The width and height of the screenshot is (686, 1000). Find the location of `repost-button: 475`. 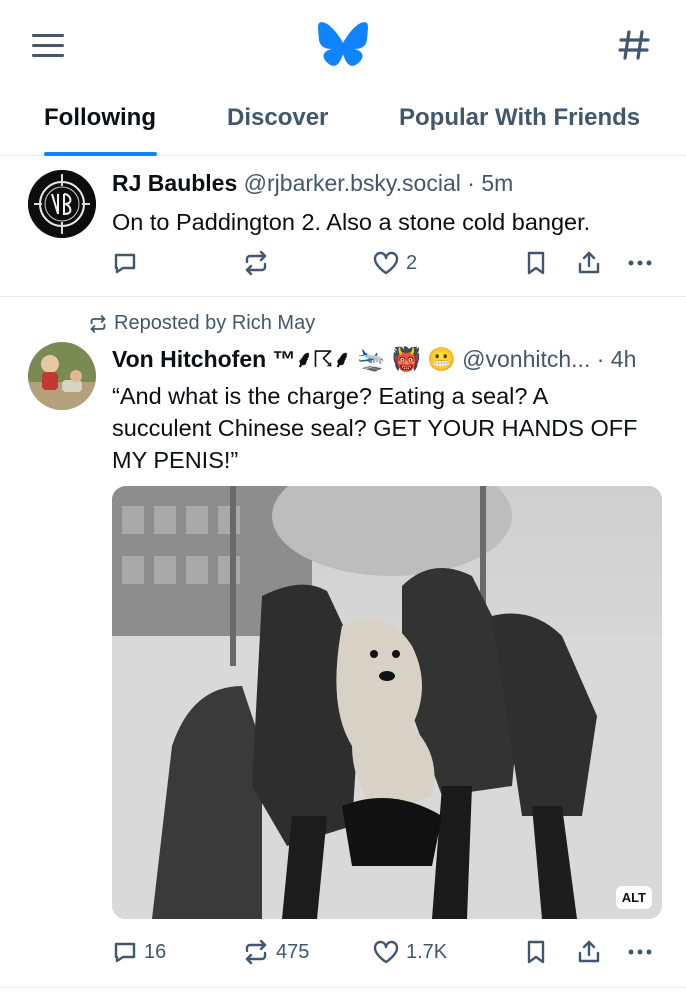

repost-button: 475 is located at coordinates (275, 952).